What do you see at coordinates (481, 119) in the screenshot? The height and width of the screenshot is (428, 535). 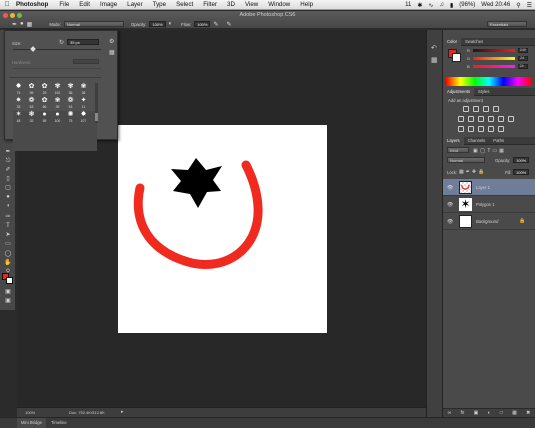 I see `color-balance-icon` at bounding box center [481, 119].